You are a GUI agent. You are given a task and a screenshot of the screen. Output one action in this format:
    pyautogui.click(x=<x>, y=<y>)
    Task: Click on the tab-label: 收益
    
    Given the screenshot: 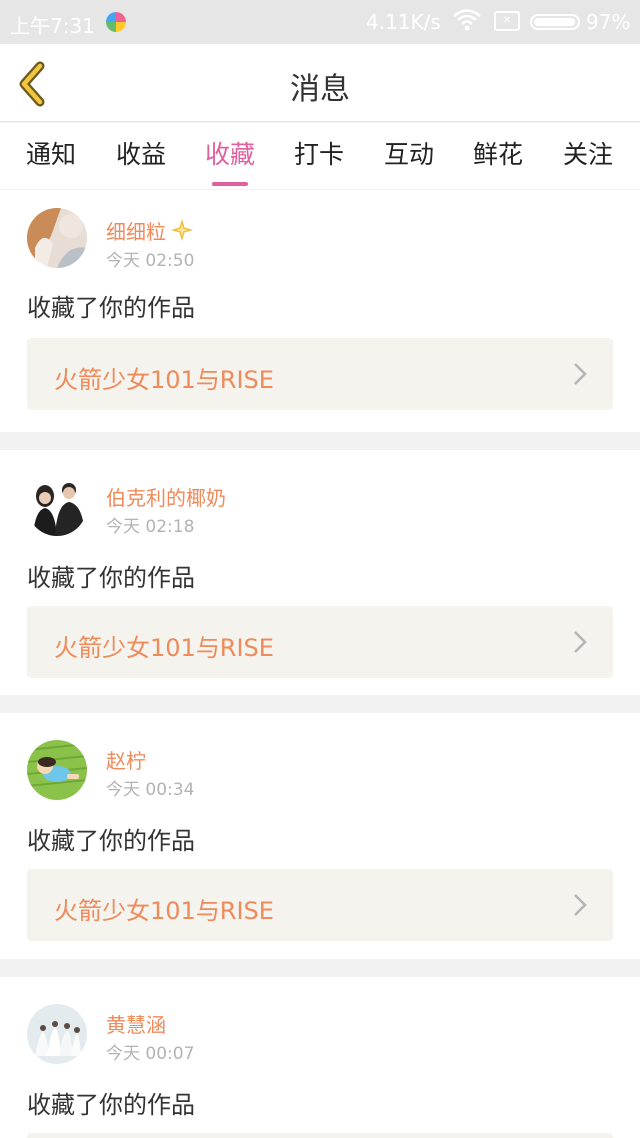 What is the action you would take?
    pyautogui.click(x=140, y=154)
    